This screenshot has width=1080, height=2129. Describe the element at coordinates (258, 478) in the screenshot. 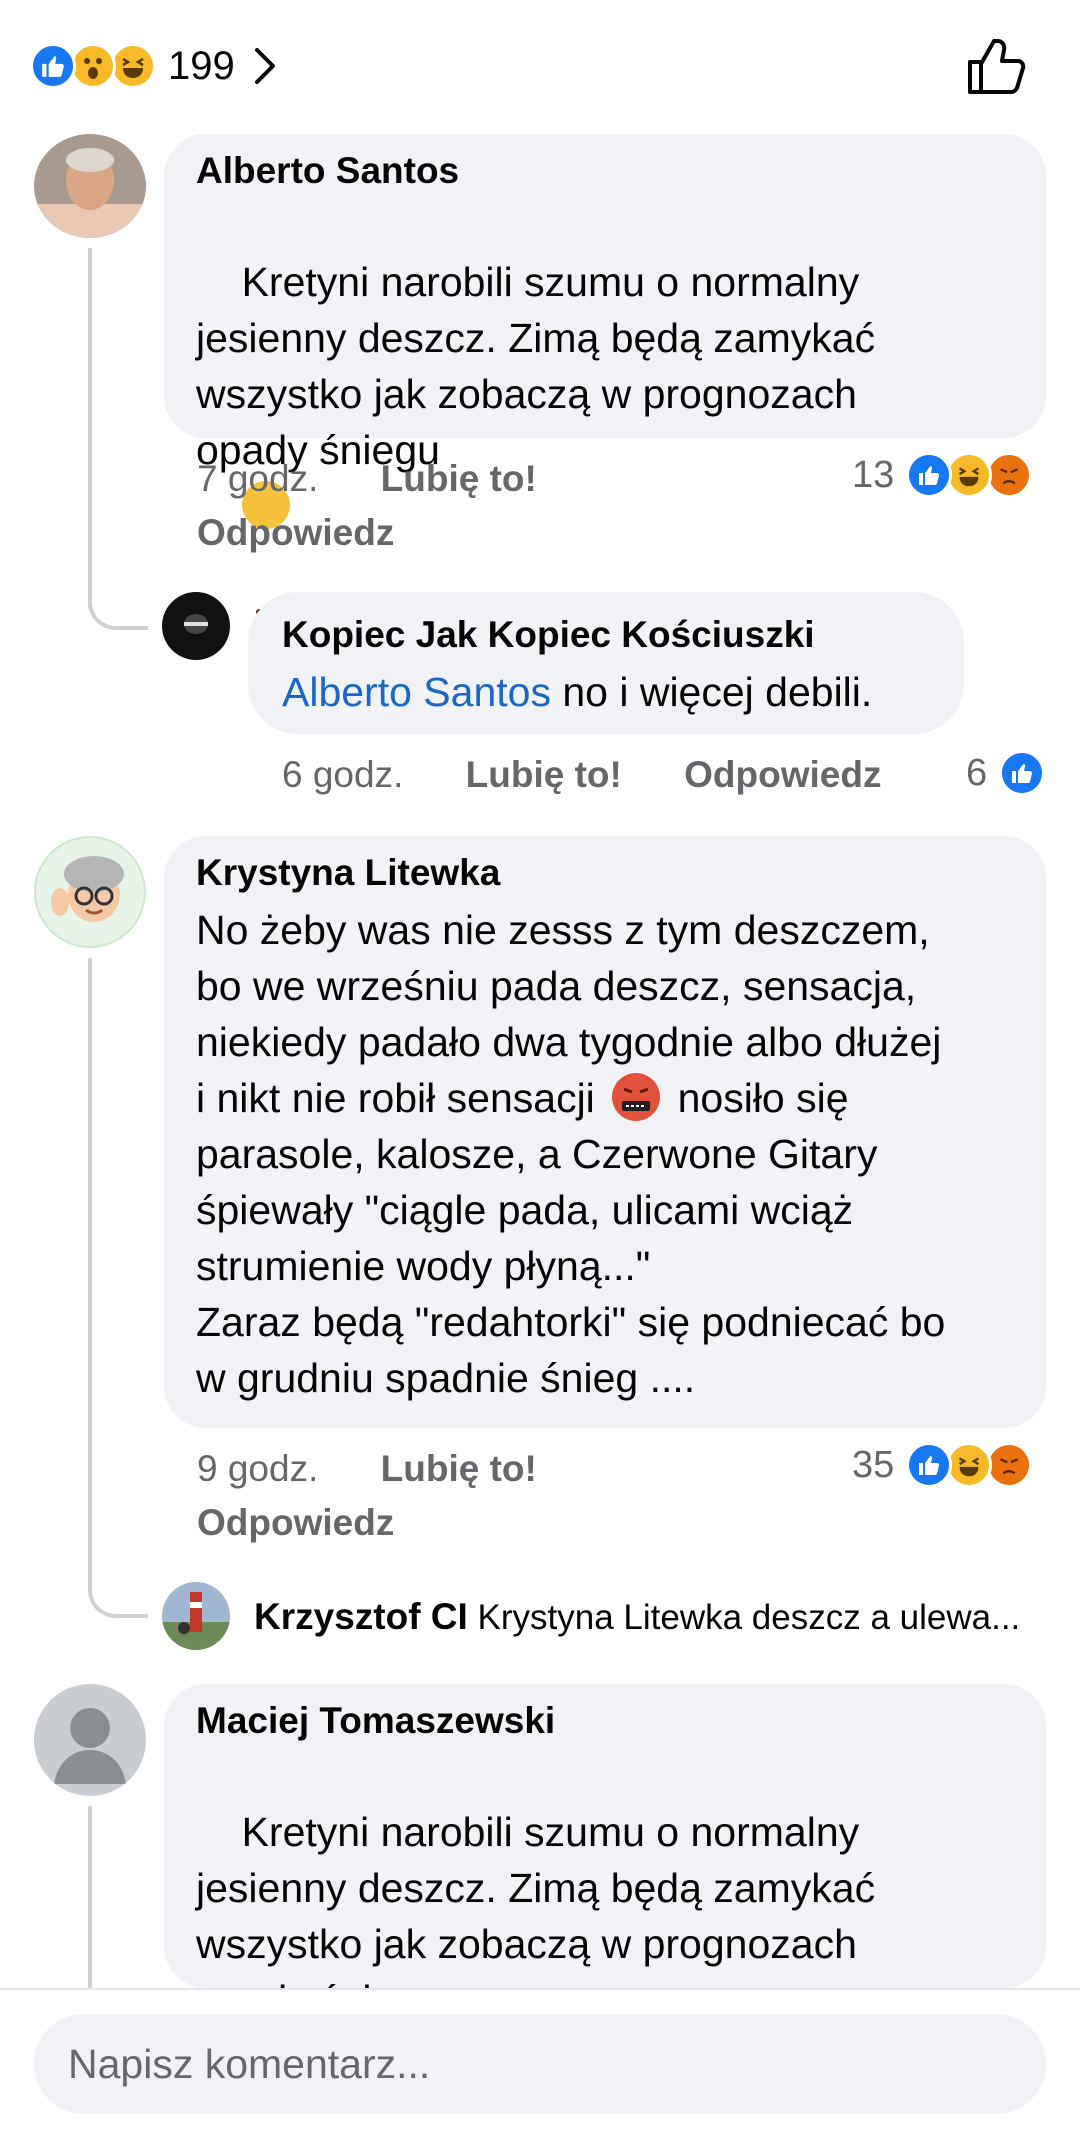

I see `comment-time: 7 godz.` at that location.